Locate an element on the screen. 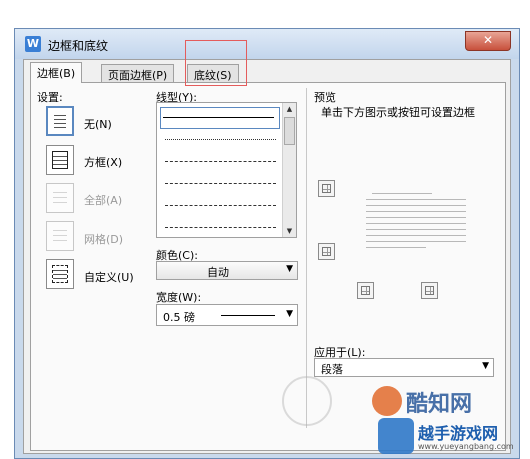 The image size is (530, 459). width-sample-line is located at coordinates (248, 315).